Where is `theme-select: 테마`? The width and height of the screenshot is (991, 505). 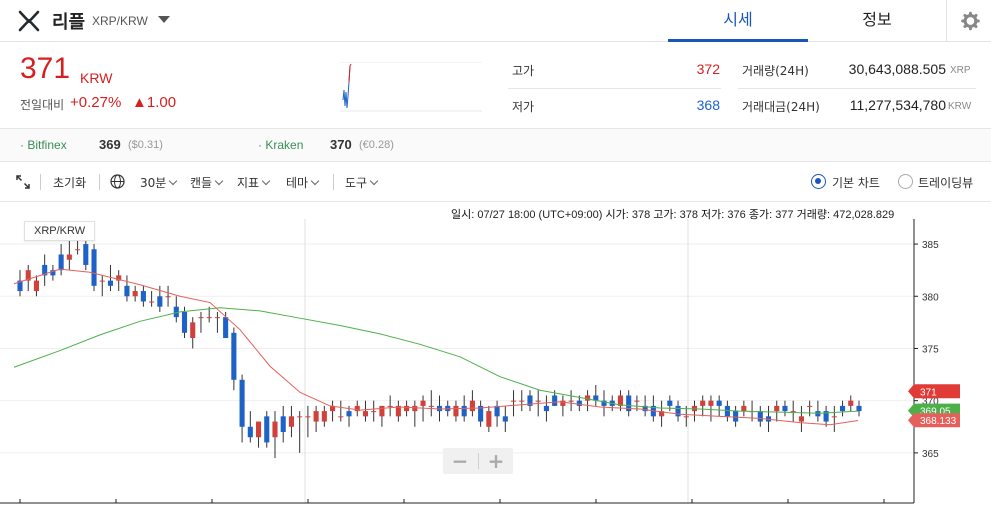 theme-select: 테마 is located at coordinates (303, 182).